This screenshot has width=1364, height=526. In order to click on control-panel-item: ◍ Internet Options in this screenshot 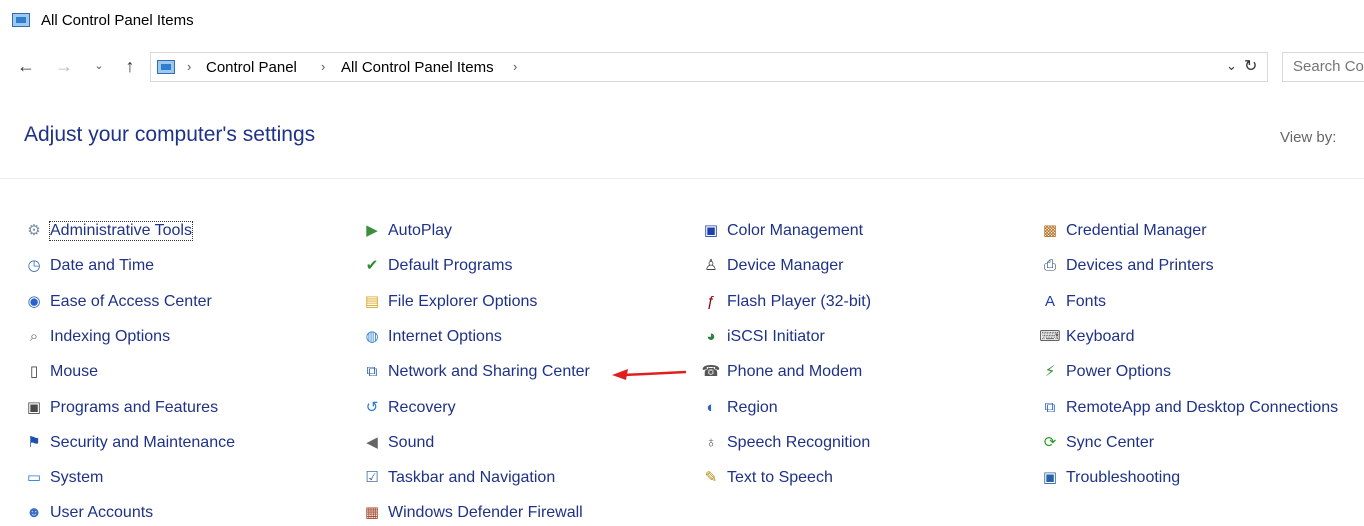, I will do `click(432, 337)`.